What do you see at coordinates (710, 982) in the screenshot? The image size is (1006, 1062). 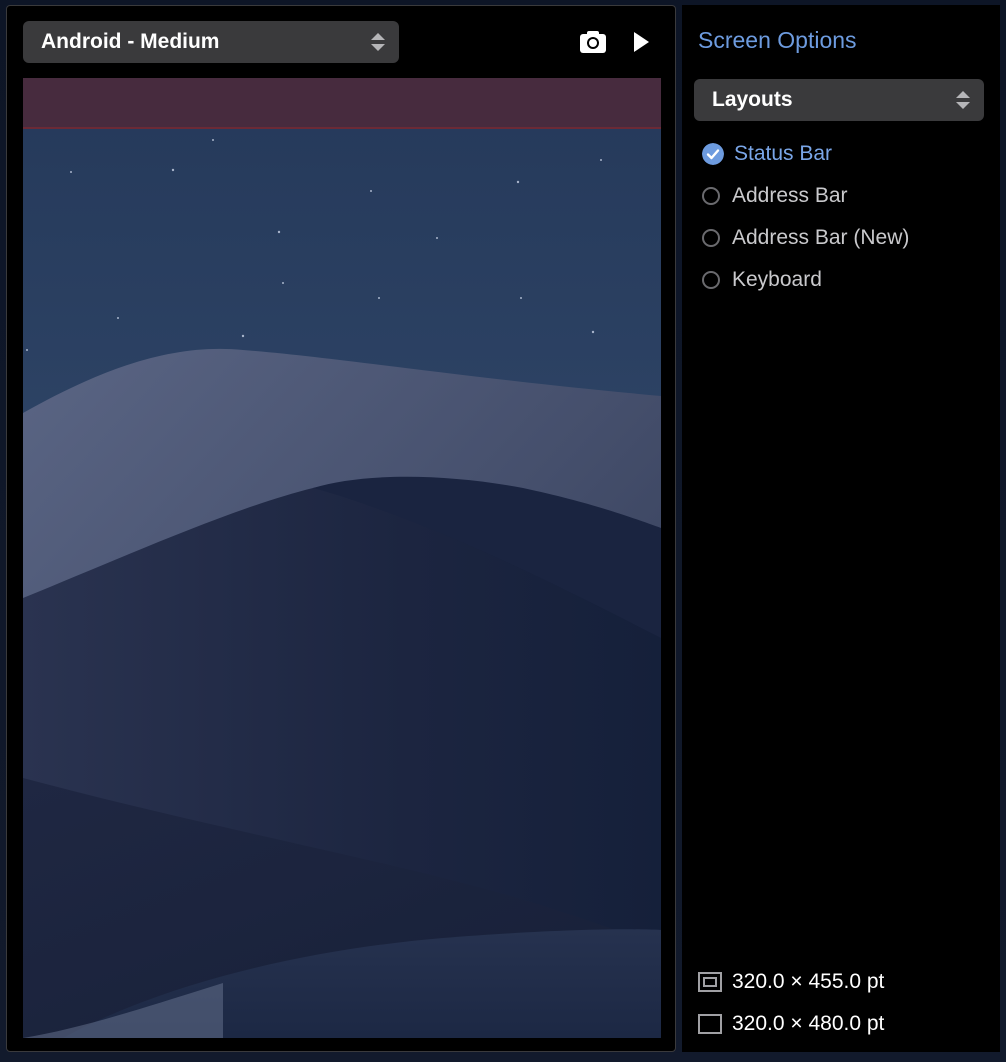 I see `viewport-icon` at bounding box center [710, 982].